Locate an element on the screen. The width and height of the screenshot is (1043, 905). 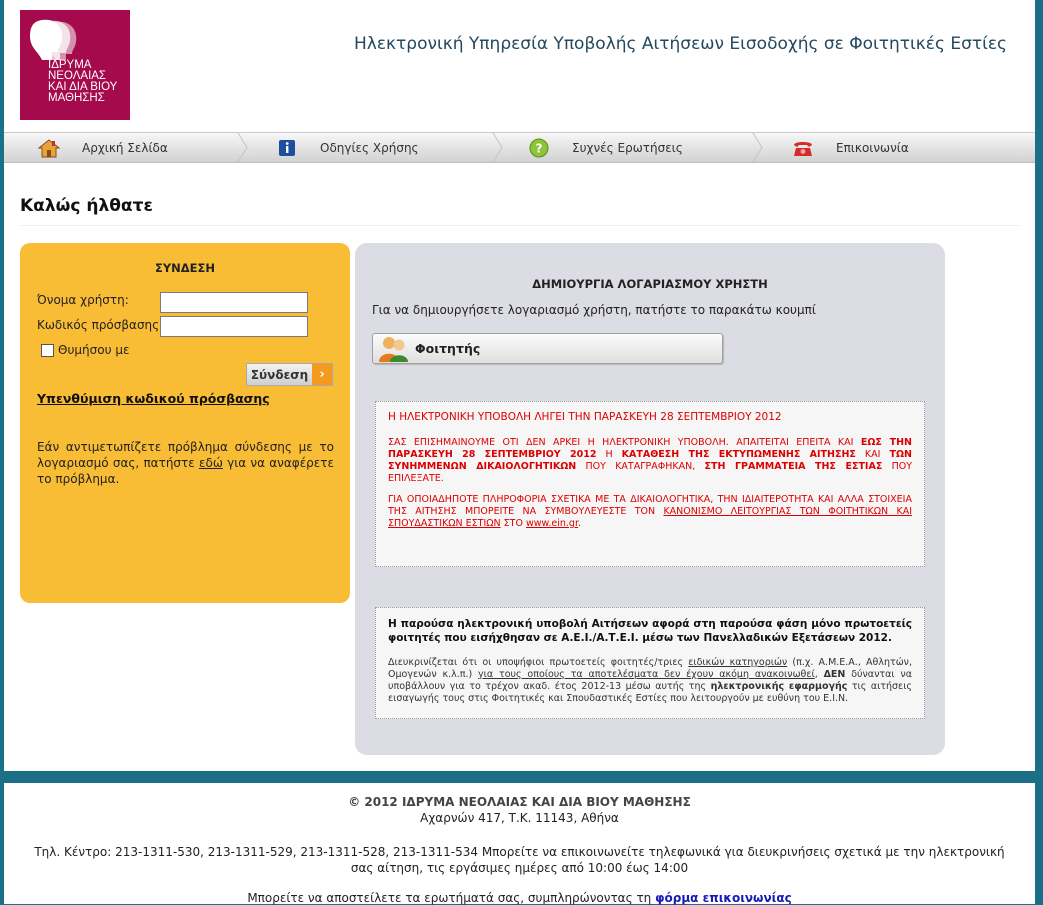
home-icon is located at coordinates (49, 148).